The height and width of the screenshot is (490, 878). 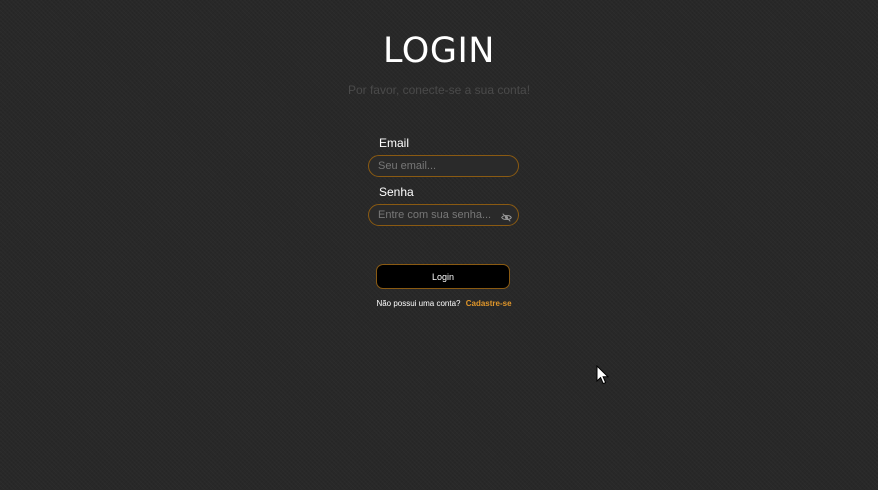 What do you see at coordinates (439, 90) in the screenshot?
I see `page-subtitle: Por favor, conecte-se a sua conta!` at bounding box center [439, 90].